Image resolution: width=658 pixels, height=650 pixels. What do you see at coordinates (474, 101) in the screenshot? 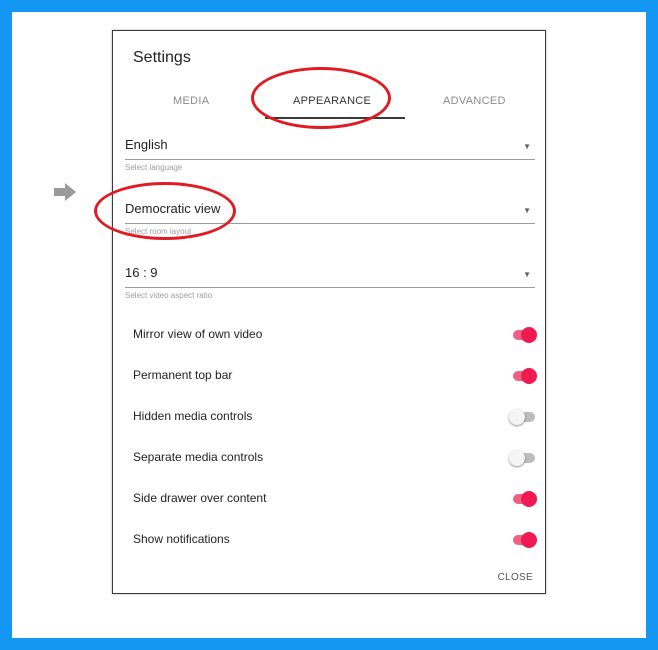
I see `tab-advanced: ADVANCED` at bounding box center [474, 101].